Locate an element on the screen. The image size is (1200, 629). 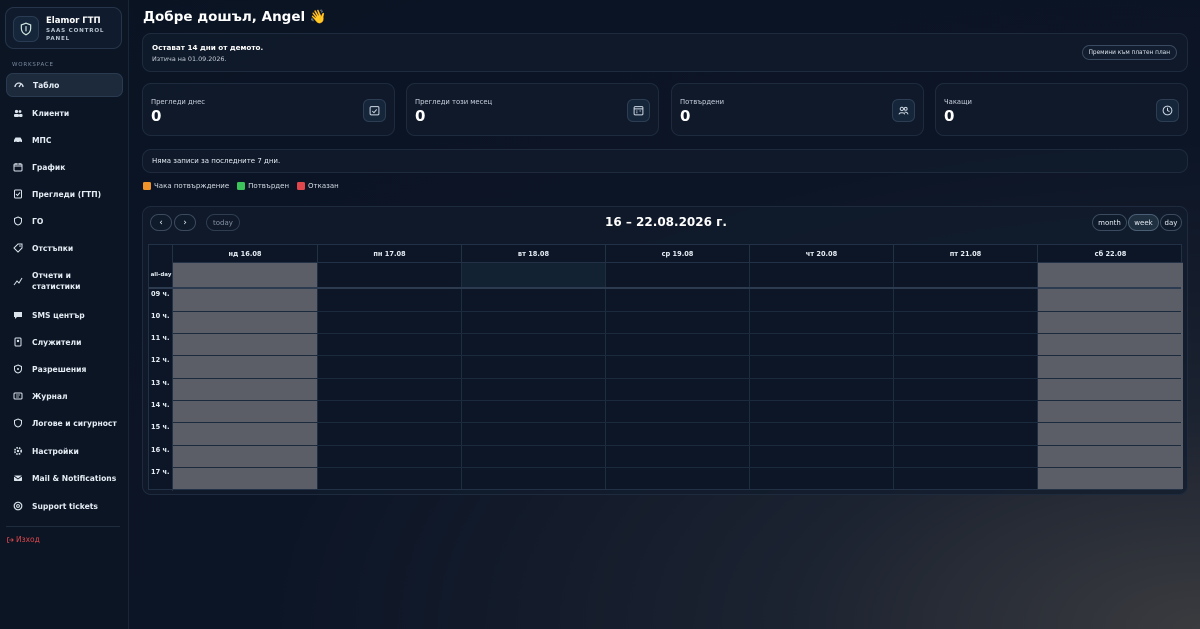
sidebar-item-employees: Служители is located at coordinates (64, 342).